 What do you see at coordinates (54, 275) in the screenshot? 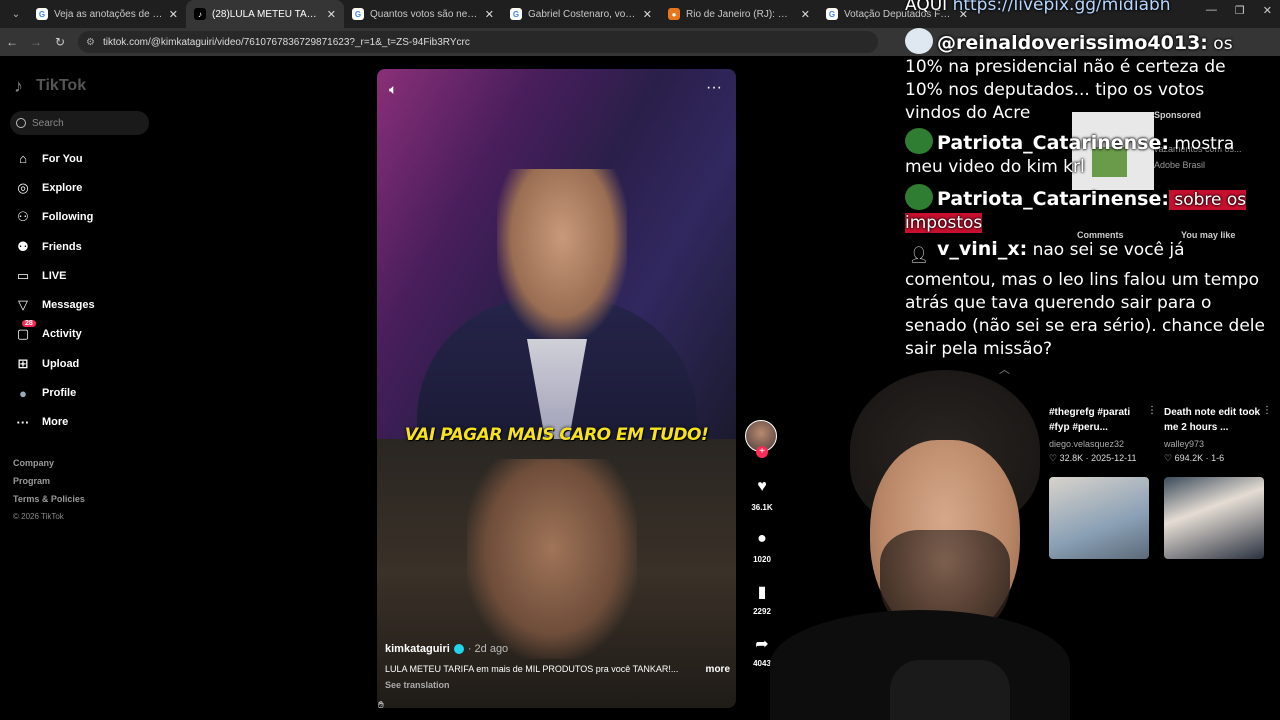
I see `sidebar-item-live: ▭ LIVE` at bounding box center [54, 275].